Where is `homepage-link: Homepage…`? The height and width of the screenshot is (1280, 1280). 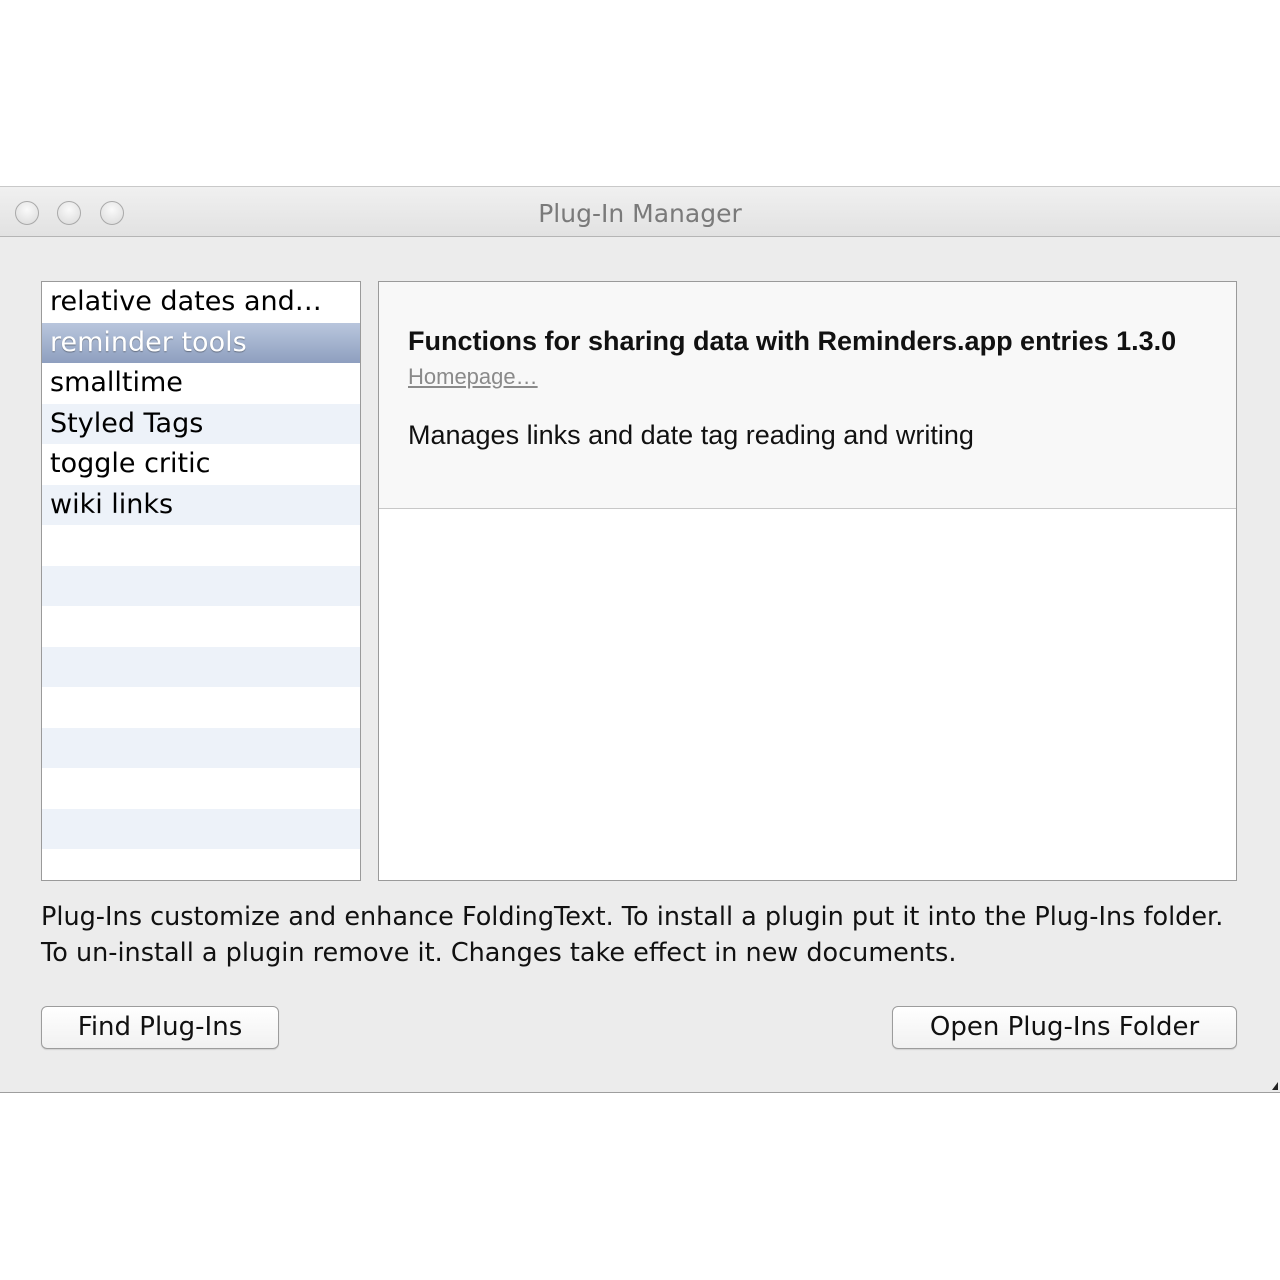 homepage-link: Homepage… is located at coordinates (473, 377).